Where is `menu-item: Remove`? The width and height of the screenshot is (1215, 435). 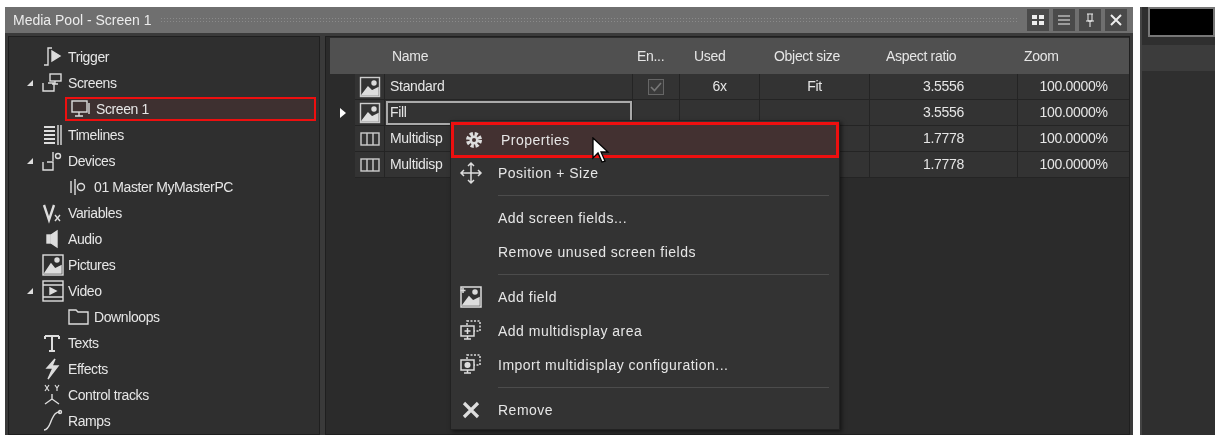
menu-item: Remove is located at coordinates (645, 410).